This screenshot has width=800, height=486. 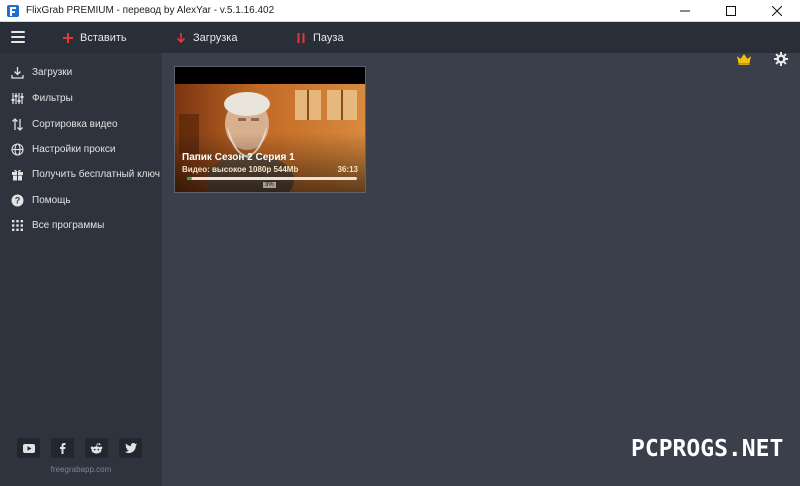 What do you see at coordinates (74, 149) in the screenshot?
I see `sidebar-item-label: Настройки прокси` at bounding box center [74, 149].